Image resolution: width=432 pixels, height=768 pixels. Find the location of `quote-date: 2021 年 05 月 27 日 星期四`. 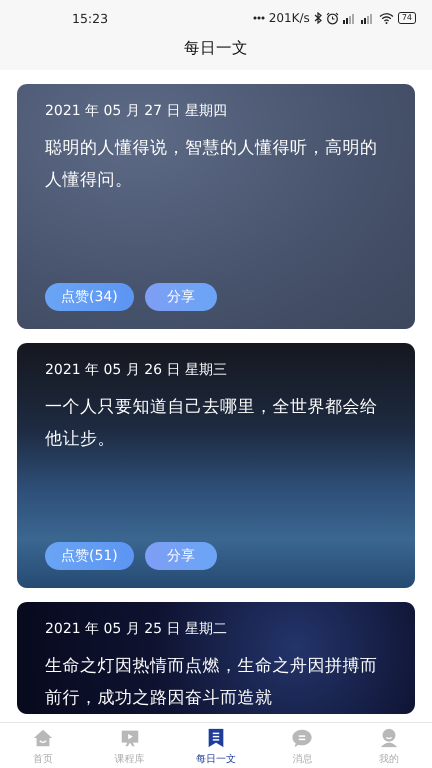

quote-date: 2021 年 05 月 27 日 星期四 is located at coordinates (136, 111).